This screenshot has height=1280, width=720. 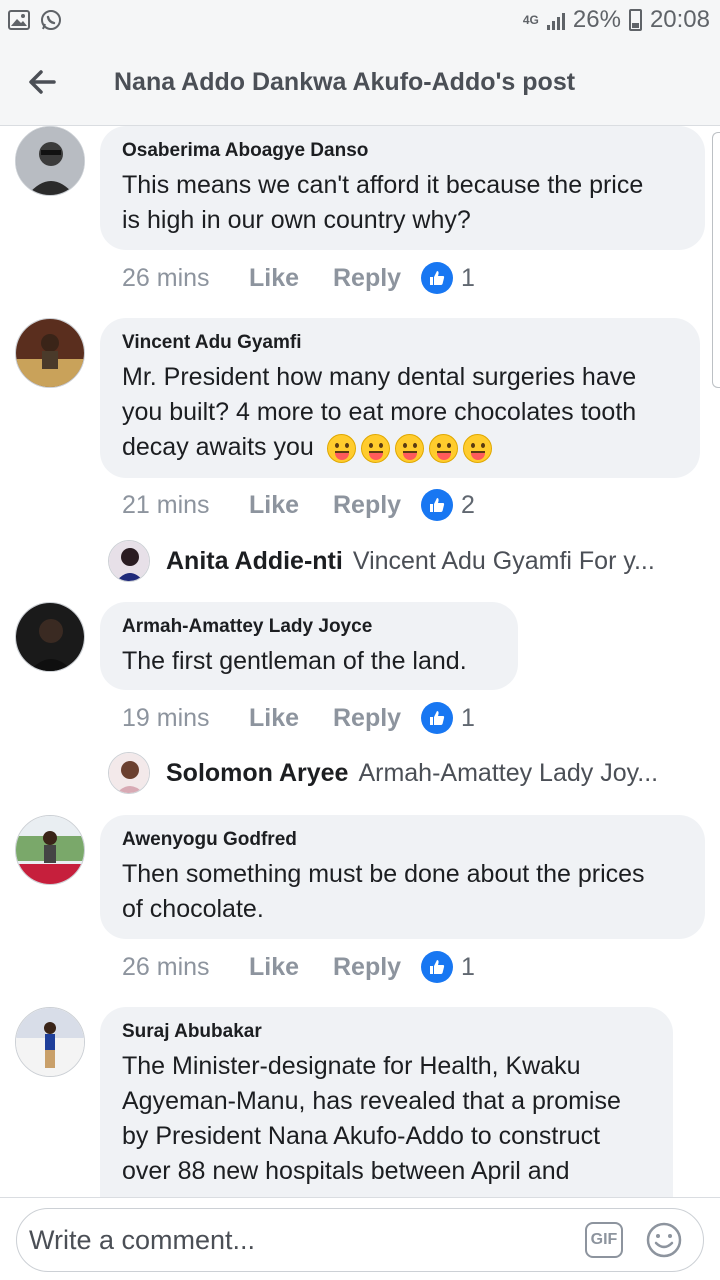 What do you see at coordinates (664, 1240) in the screenshot?
I see `emoji-icon` at bounding box center [664, 1240].